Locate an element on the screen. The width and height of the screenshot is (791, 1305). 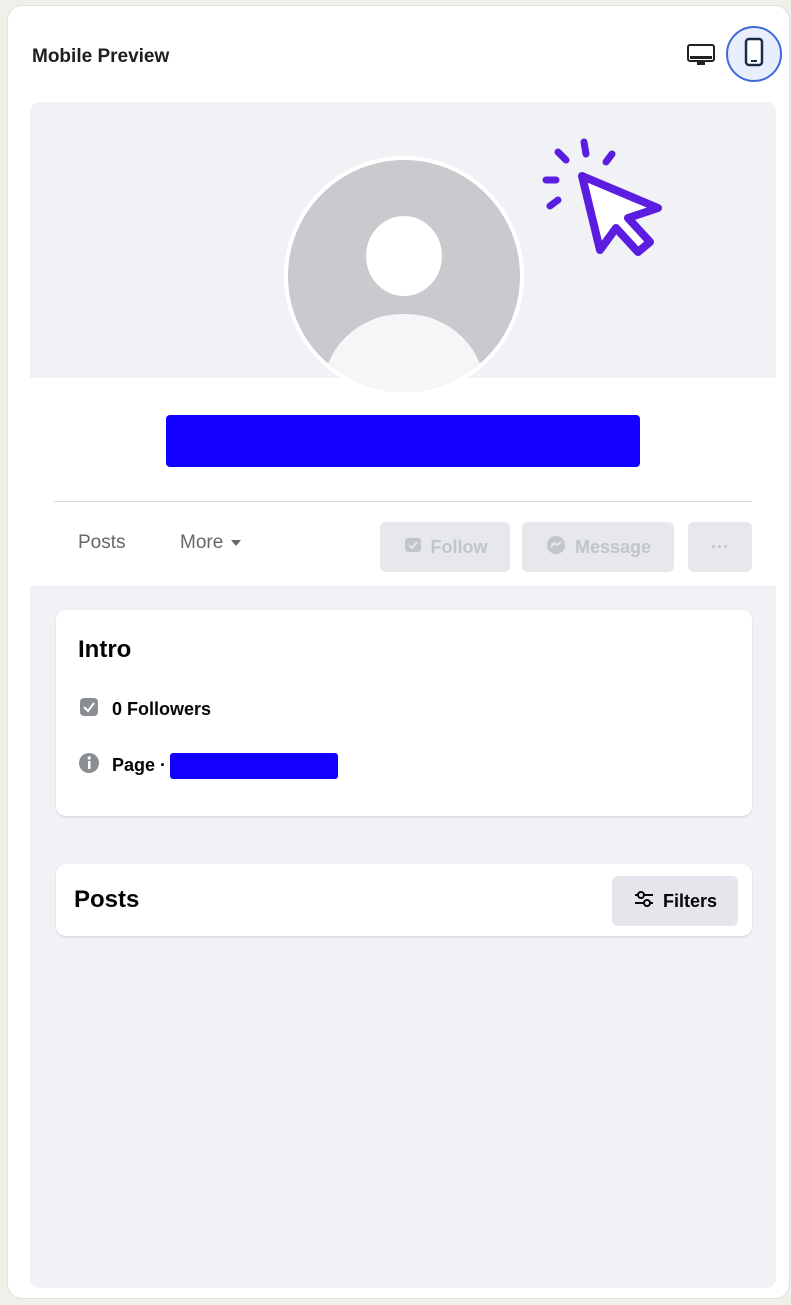
filters-button: Filters is located at coordinates (675, 901).